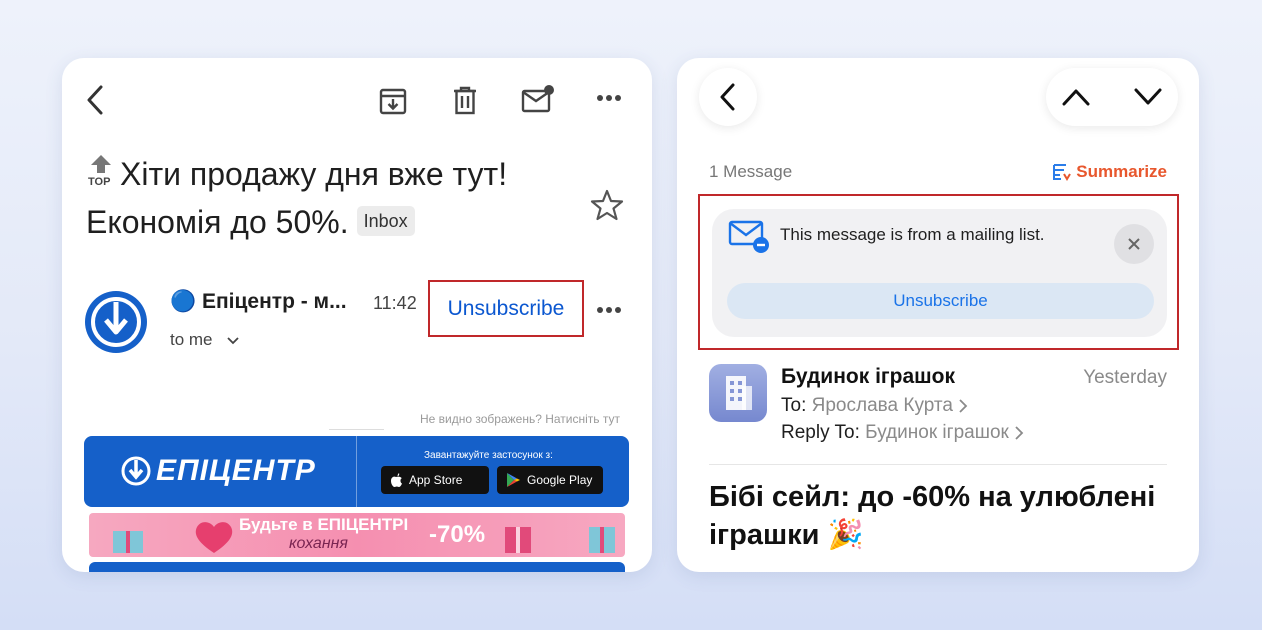  What do you see at coordinates (748, 236) in the screenshot?
I see `mail-minus-icon` at bounding box center [748, 236].